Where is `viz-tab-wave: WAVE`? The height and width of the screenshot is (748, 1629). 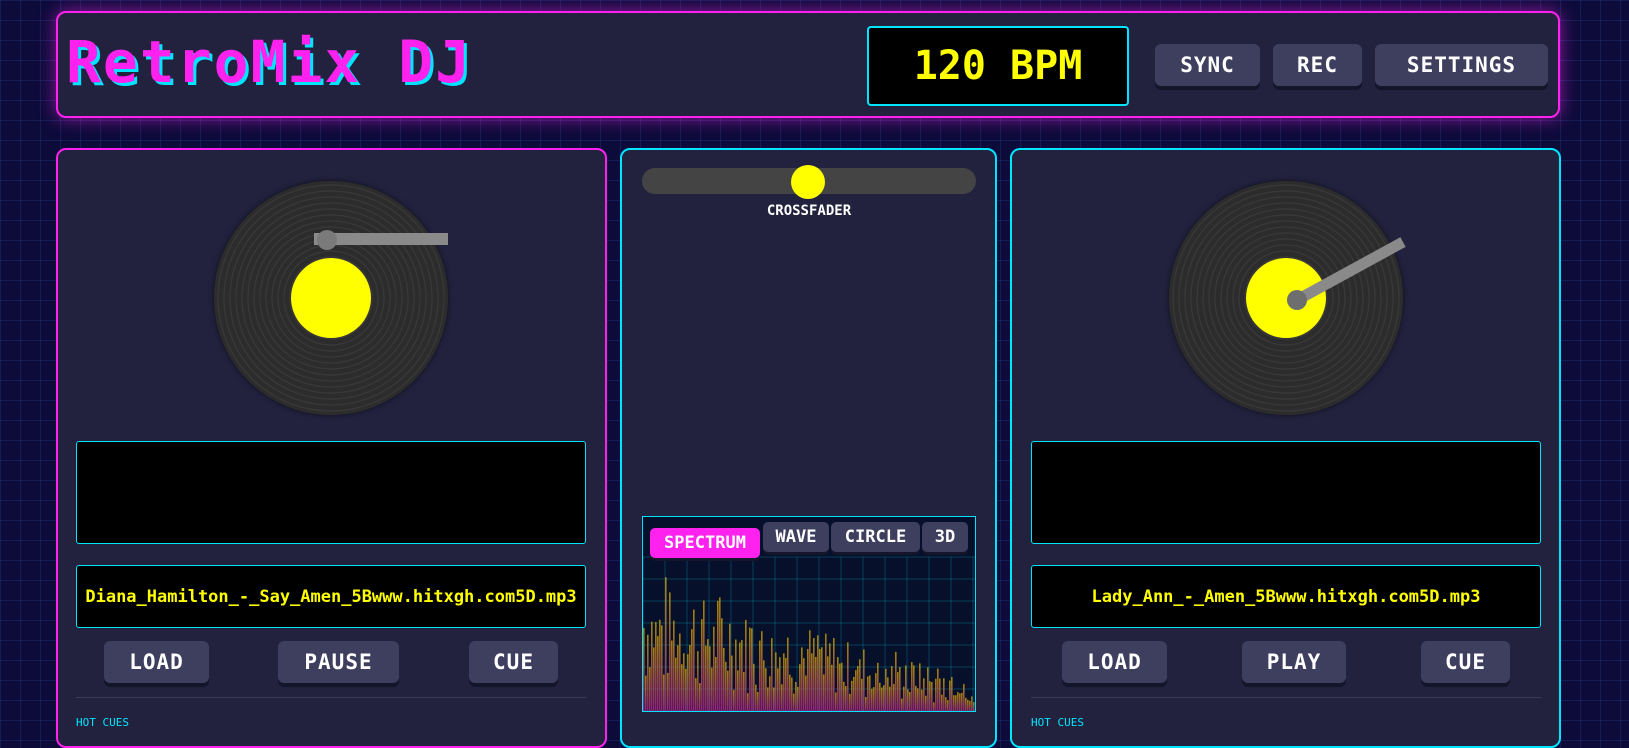
viz-tab-wave: WAVE is located at coordinates (796, 537).